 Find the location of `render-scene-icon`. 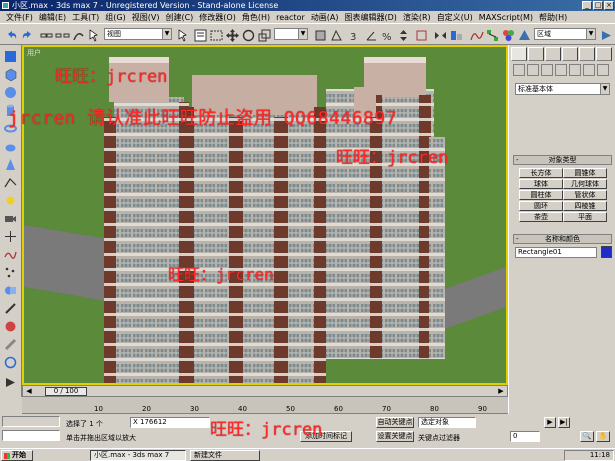

render-scene-icon is located at coordinates (523, 34).